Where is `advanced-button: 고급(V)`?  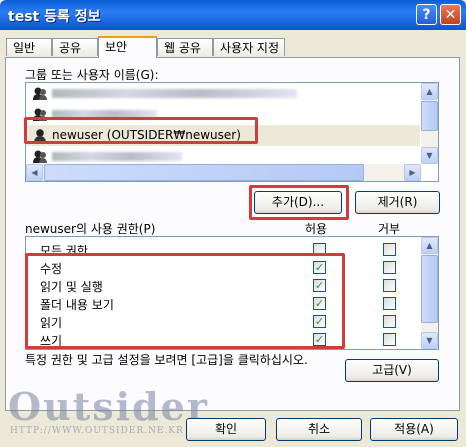
advanced-button: 고급(V) is located at coordinates (392, 370).